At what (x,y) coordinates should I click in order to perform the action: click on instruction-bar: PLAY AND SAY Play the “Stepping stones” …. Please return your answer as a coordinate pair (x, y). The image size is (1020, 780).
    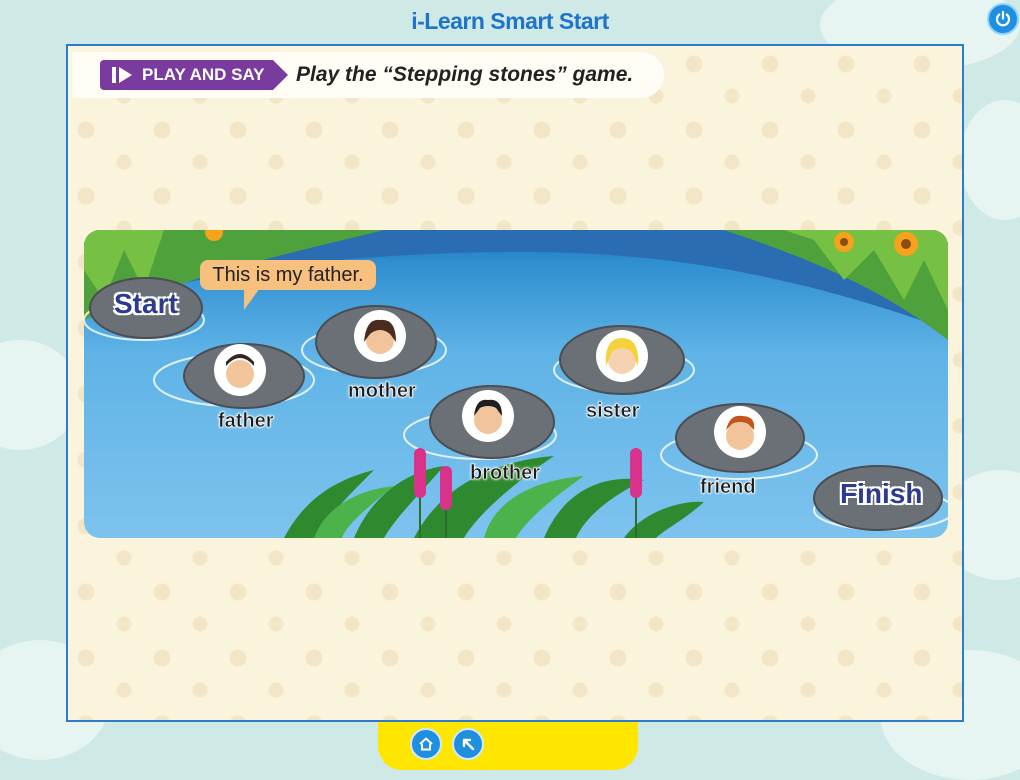
    Looking at the image, I should click on (368, 75).